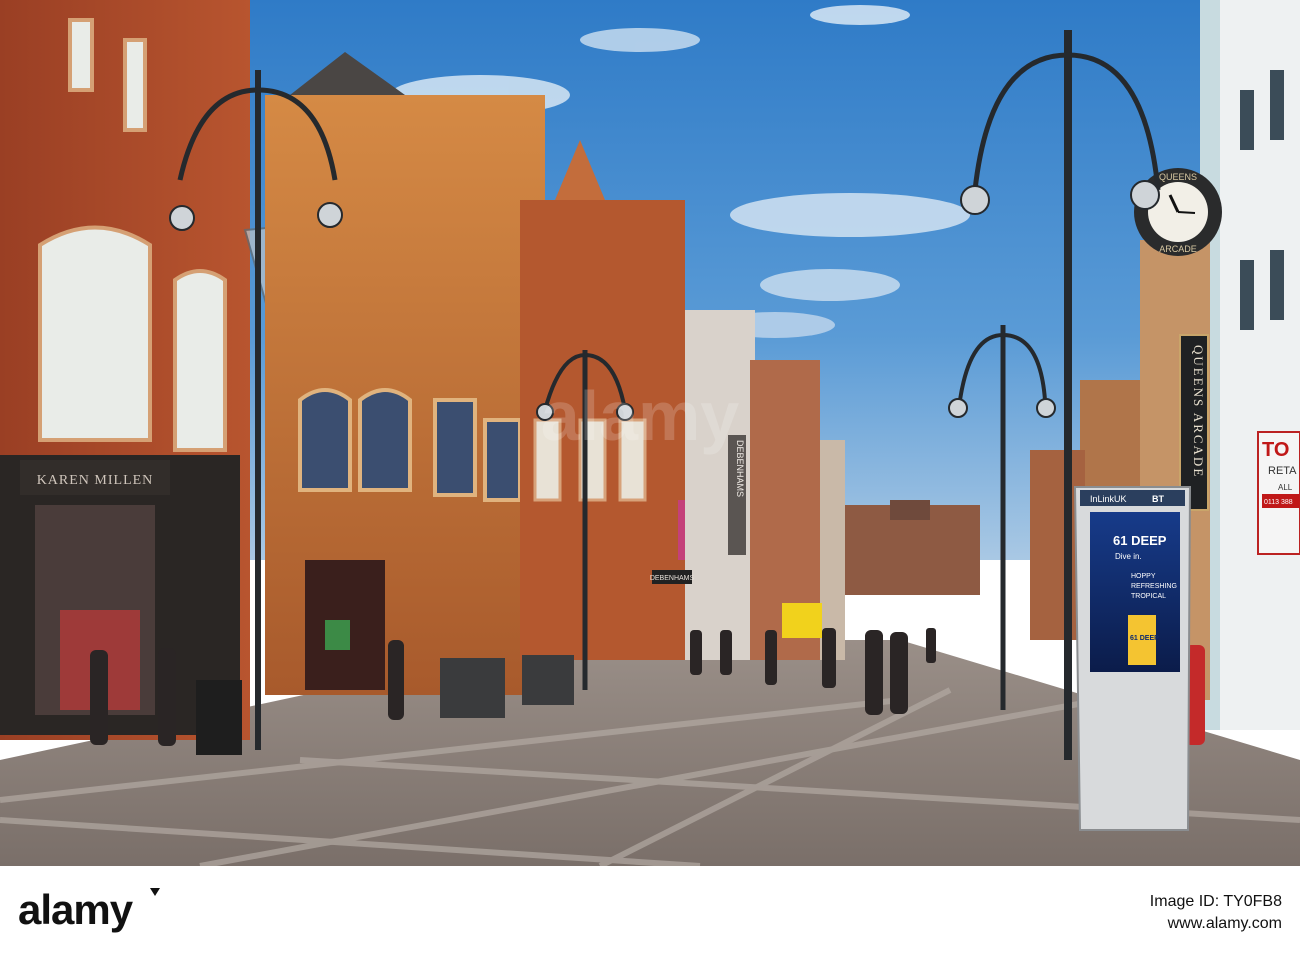  I want to click on svg-text: ALL, so click(1285, 487).